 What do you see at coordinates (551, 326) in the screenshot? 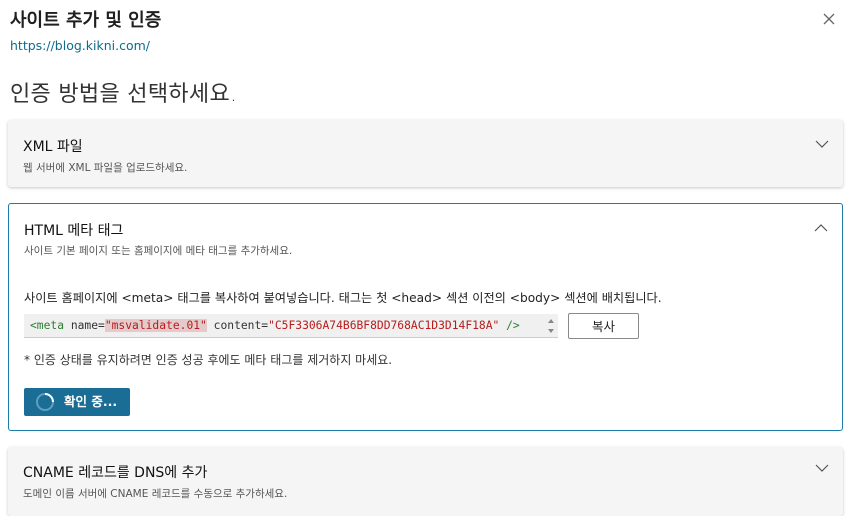
I see `scroll-arrows-icon` at bounding box center [551, 326].